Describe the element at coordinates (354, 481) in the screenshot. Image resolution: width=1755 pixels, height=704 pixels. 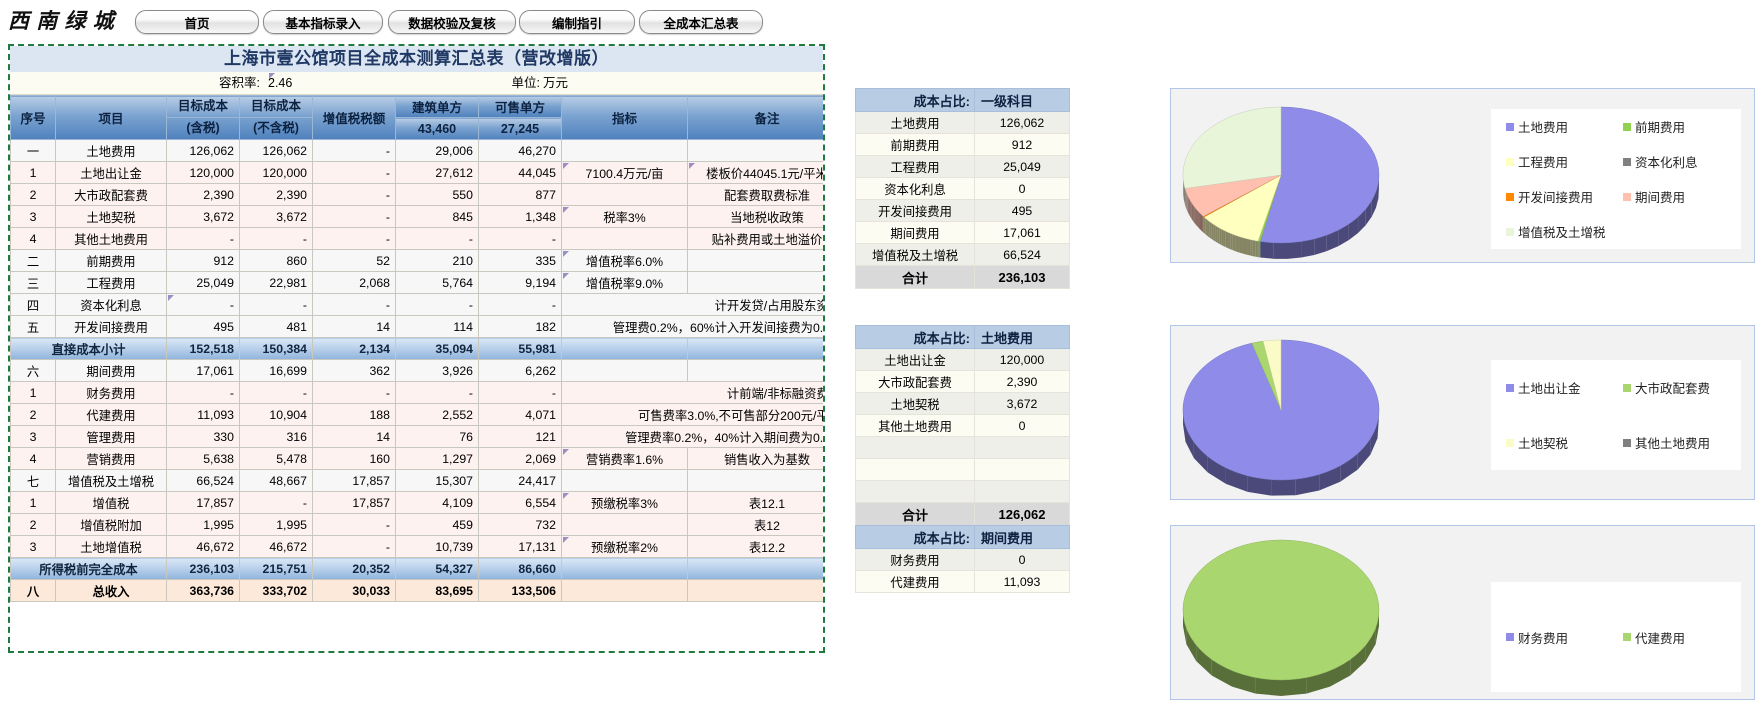
I see `cell-vat: 17,857` at that location.